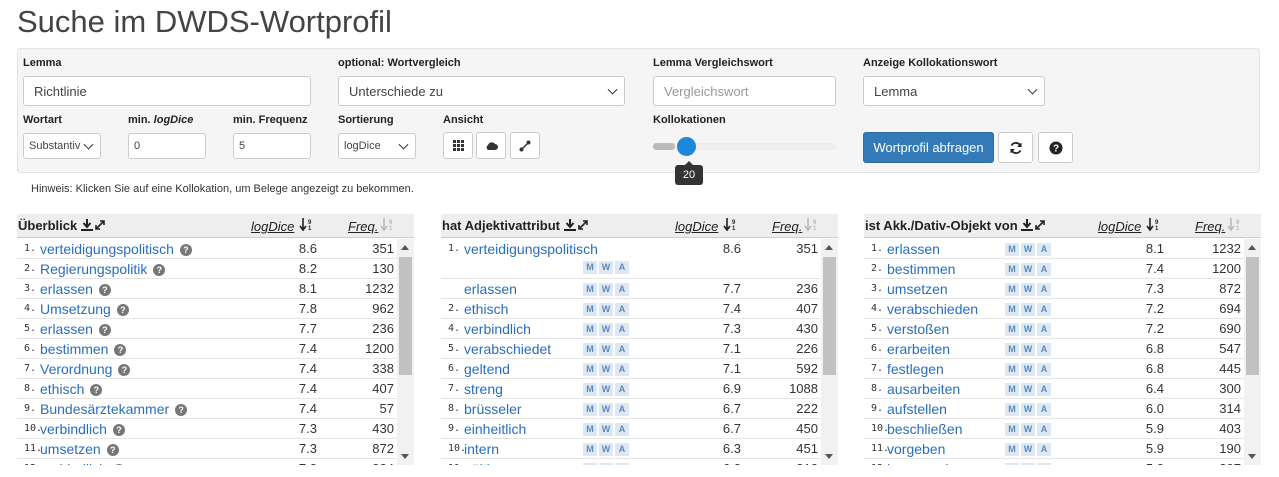 The width and height of the screenshot is (1279, 477). Describe the element at coordinates (84, 309) in the screenshot. I see `collocation-word: Umsetzung?` at that location.